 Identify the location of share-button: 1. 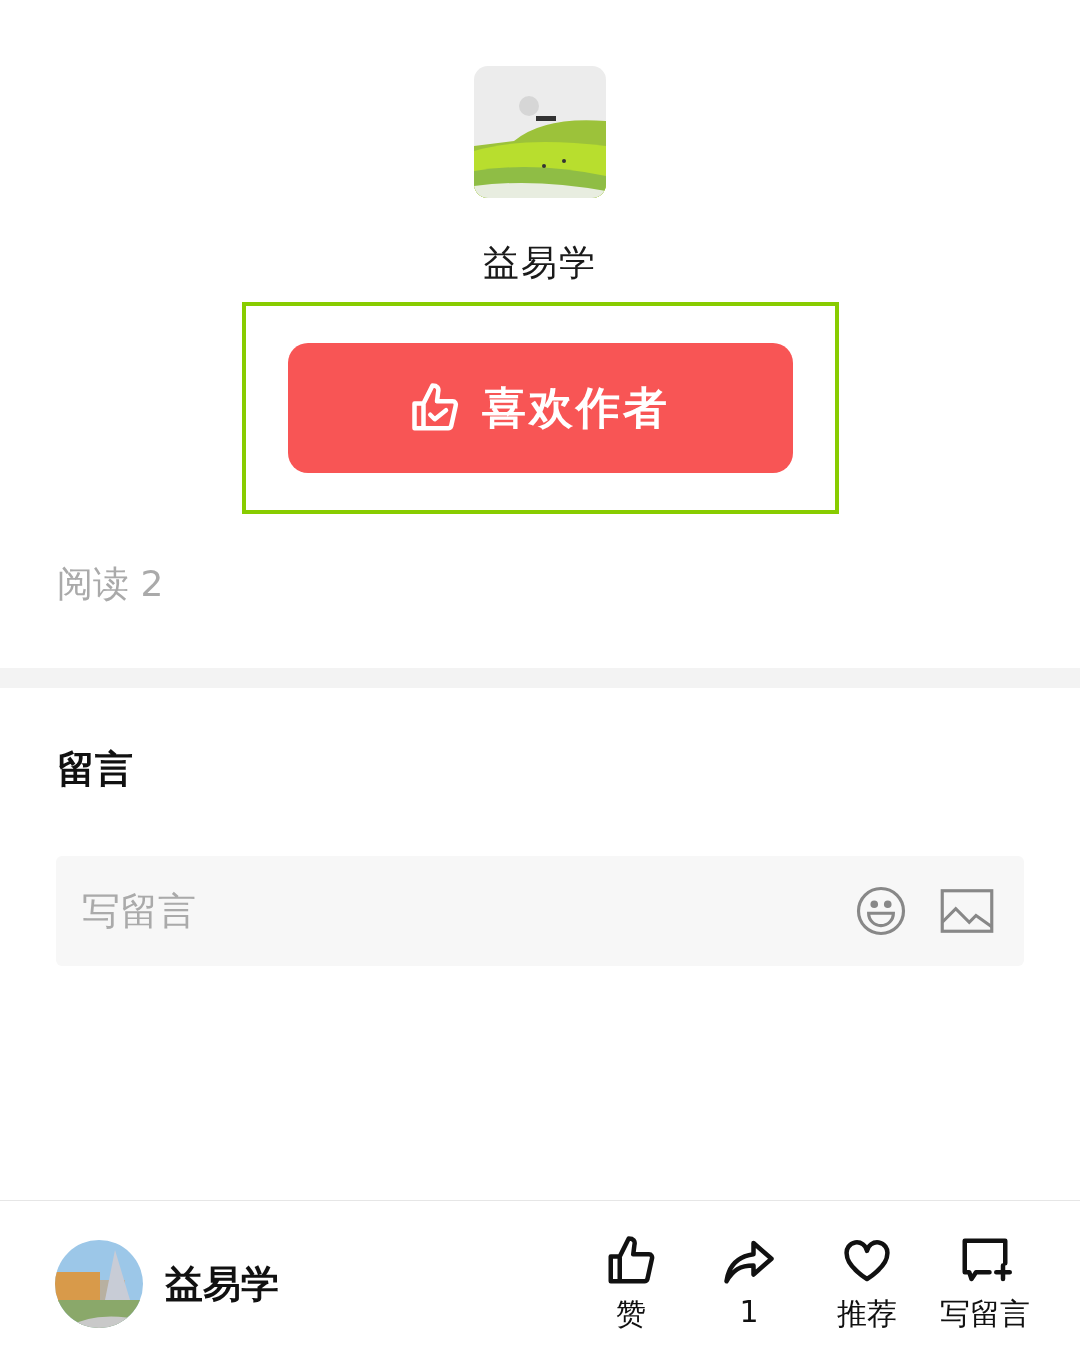
(749, 1284).